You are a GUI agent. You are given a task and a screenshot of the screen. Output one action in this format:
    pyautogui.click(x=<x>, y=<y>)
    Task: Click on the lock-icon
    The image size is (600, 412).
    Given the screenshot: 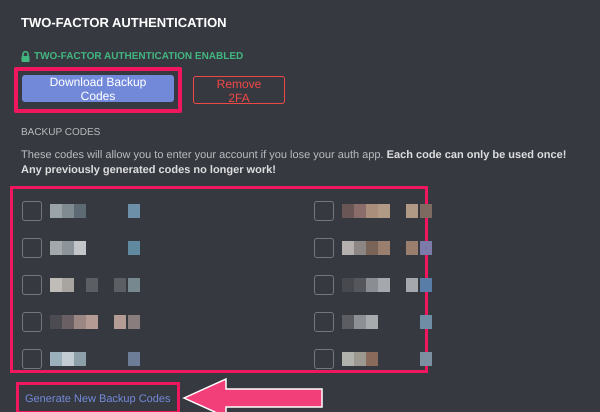 What is the action you would take?
    pyautogui.click(x=25, y=56)
    